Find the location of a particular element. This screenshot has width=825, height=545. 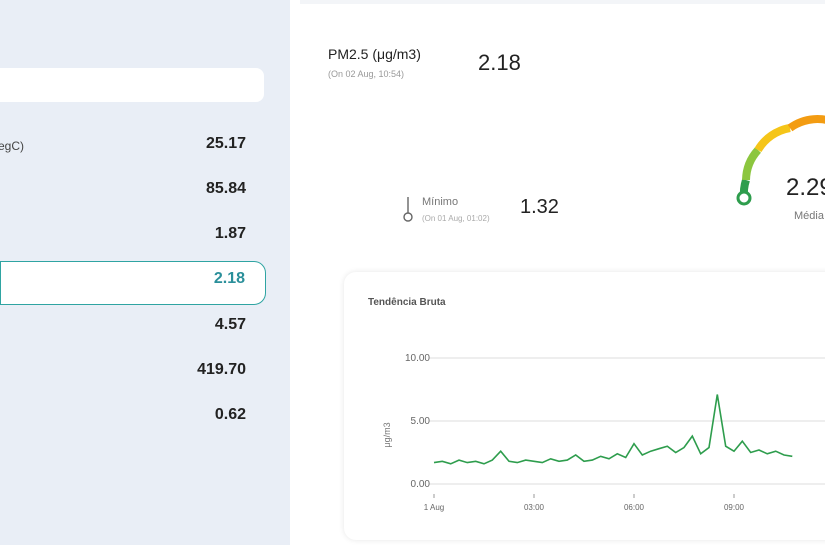

x-tick-label: 06:00 is located at coordinates (634, 507).